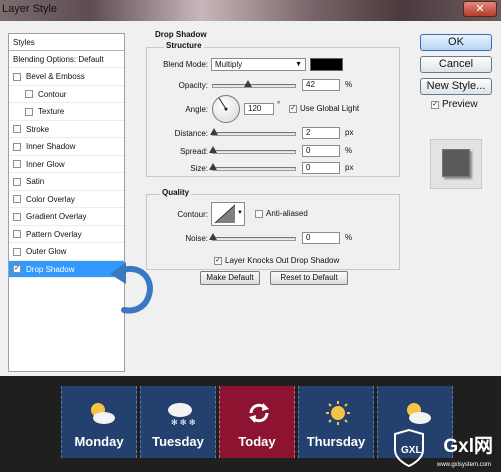  Describe the element at coordinates (51, 111) in the screenshot. I see `style-item-label: Texture` at that location.